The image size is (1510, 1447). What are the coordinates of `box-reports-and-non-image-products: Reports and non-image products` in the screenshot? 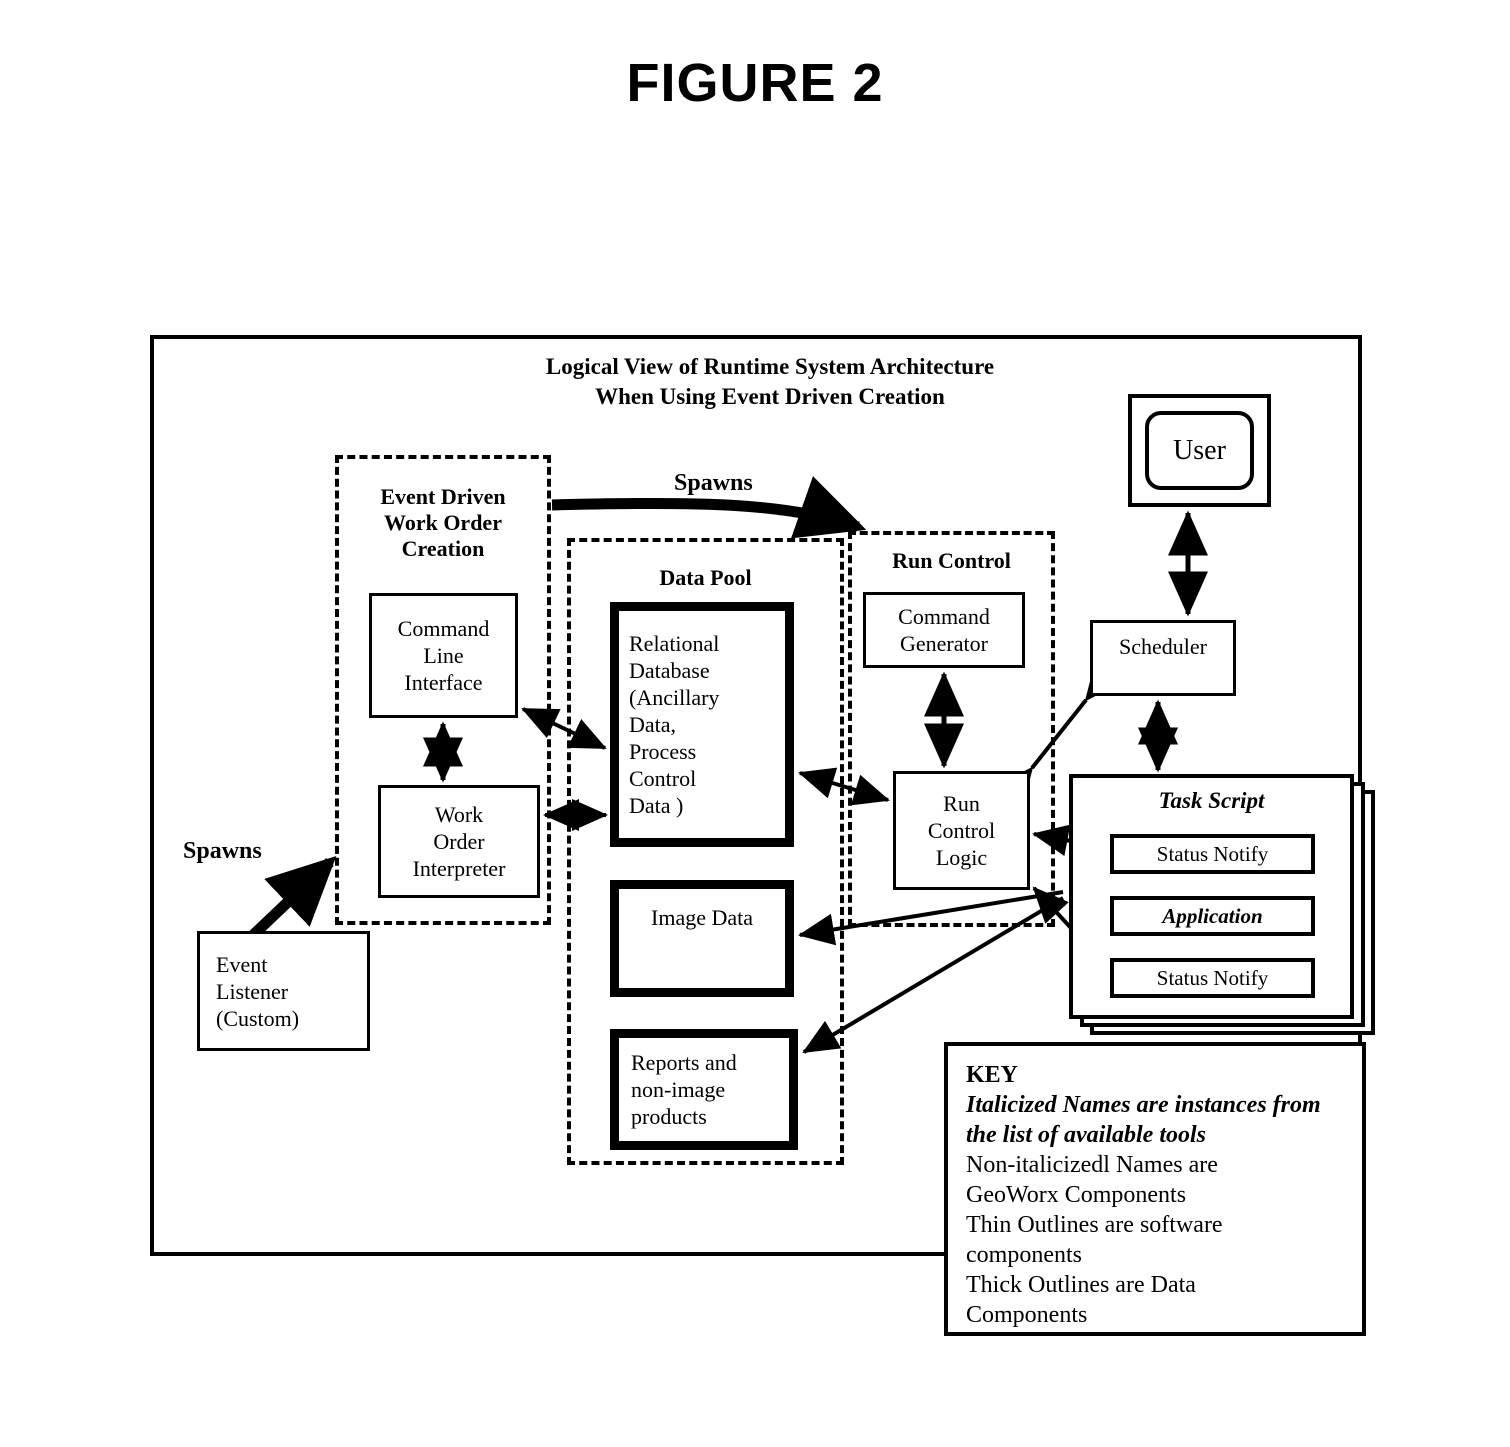 It's located at (704, 1089).